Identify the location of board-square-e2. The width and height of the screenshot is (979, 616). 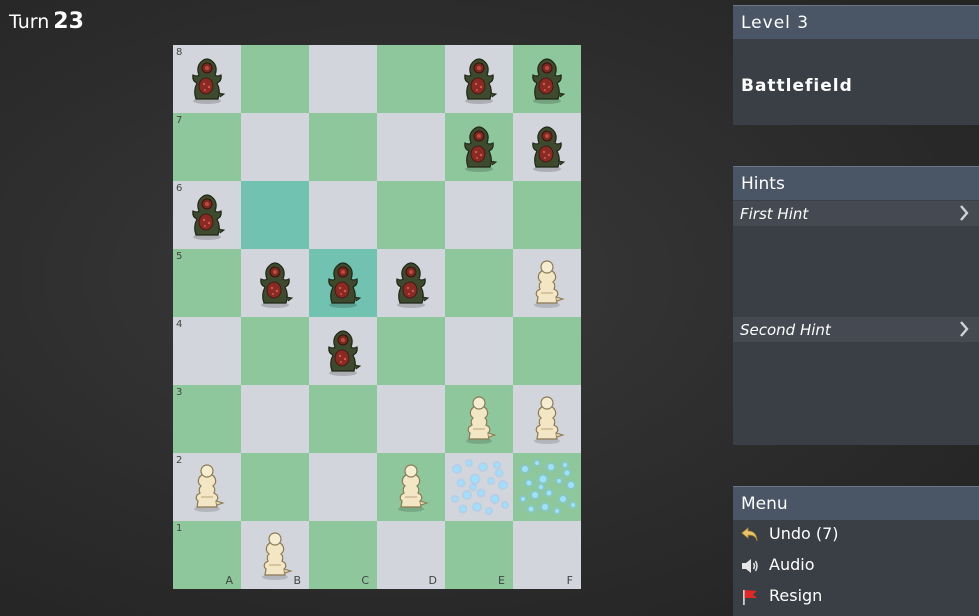
(479, 487).